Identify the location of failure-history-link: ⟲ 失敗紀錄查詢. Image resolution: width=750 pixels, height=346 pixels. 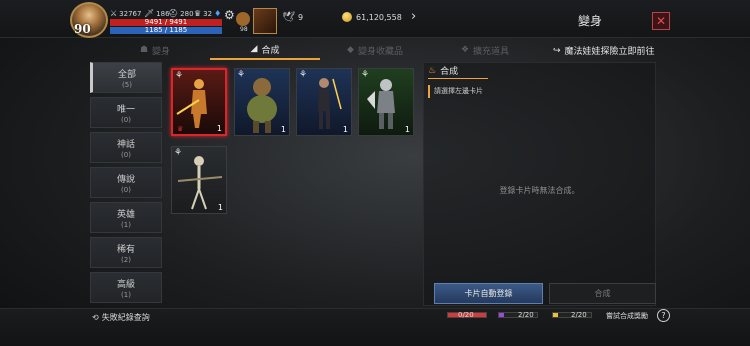
(121, 317).